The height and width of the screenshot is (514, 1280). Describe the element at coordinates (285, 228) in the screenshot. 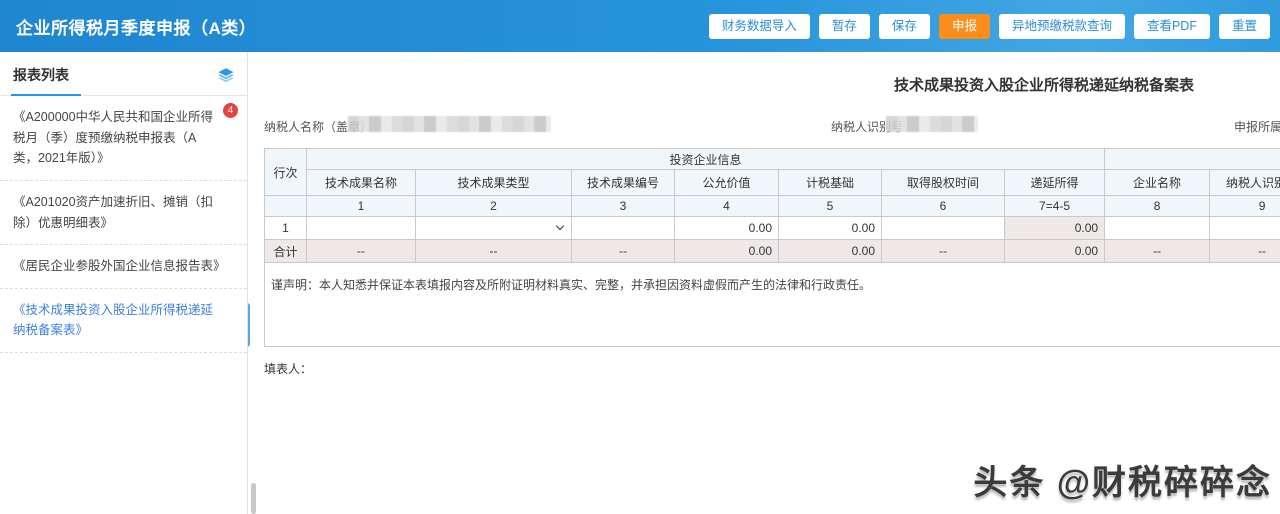

I see `line-no-cell: 1` at that location.